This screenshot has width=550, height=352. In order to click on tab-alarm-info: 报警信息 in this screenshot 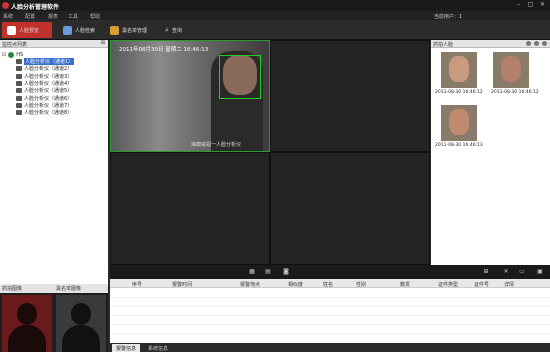, I will do `click(126, 348)`.